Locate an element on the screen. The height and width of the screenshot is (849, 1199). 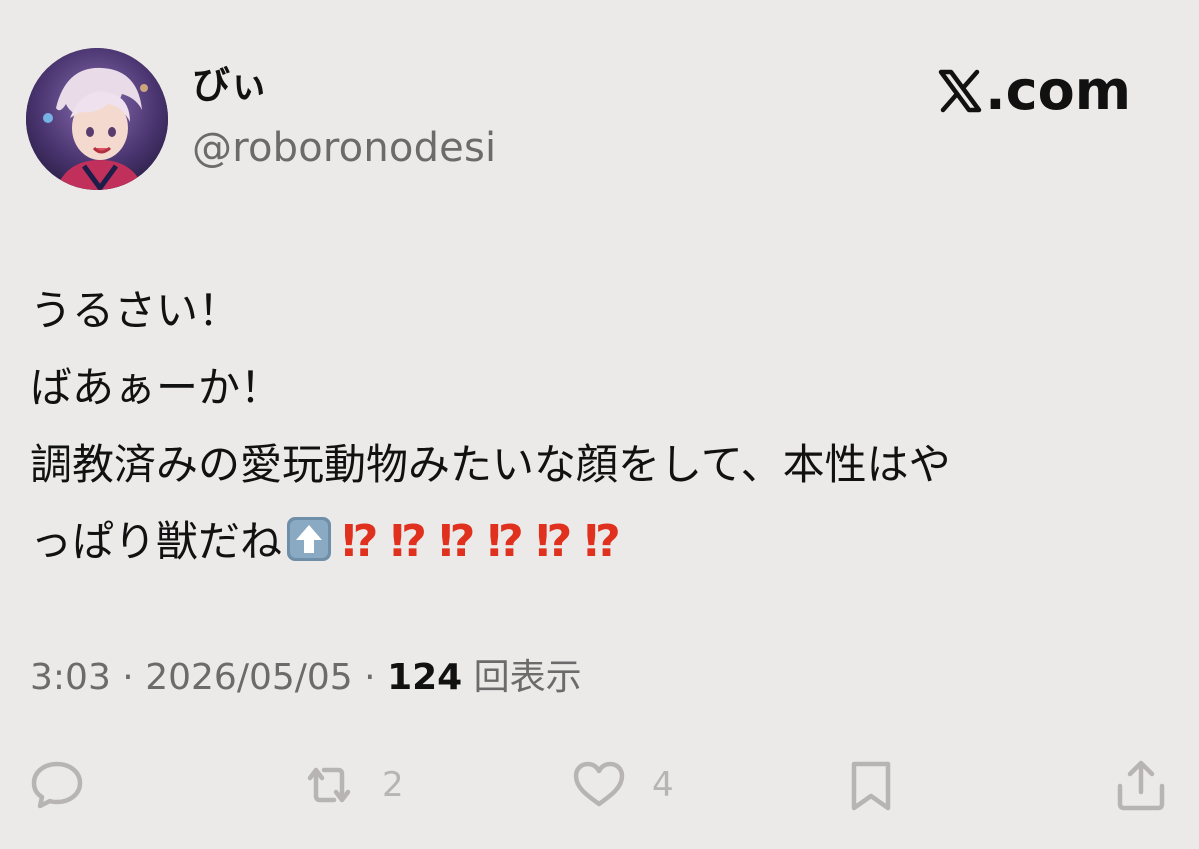
display-name: びぃ is located at coordinates (230, 85).